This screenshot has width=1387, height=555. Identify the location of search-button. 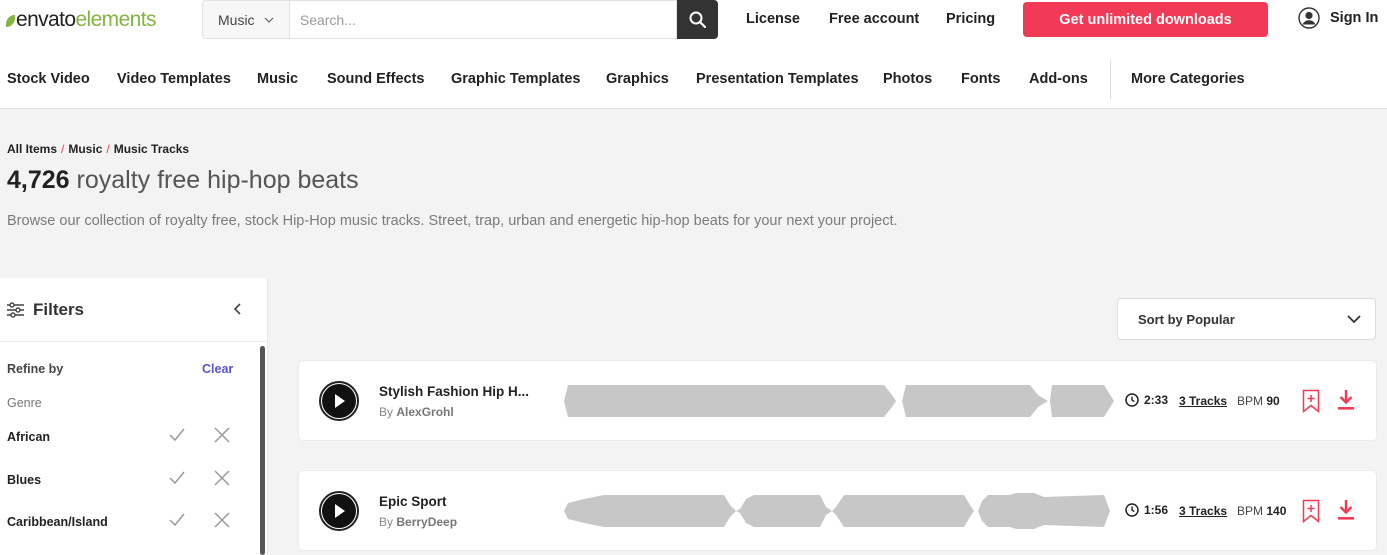
(698, 19).